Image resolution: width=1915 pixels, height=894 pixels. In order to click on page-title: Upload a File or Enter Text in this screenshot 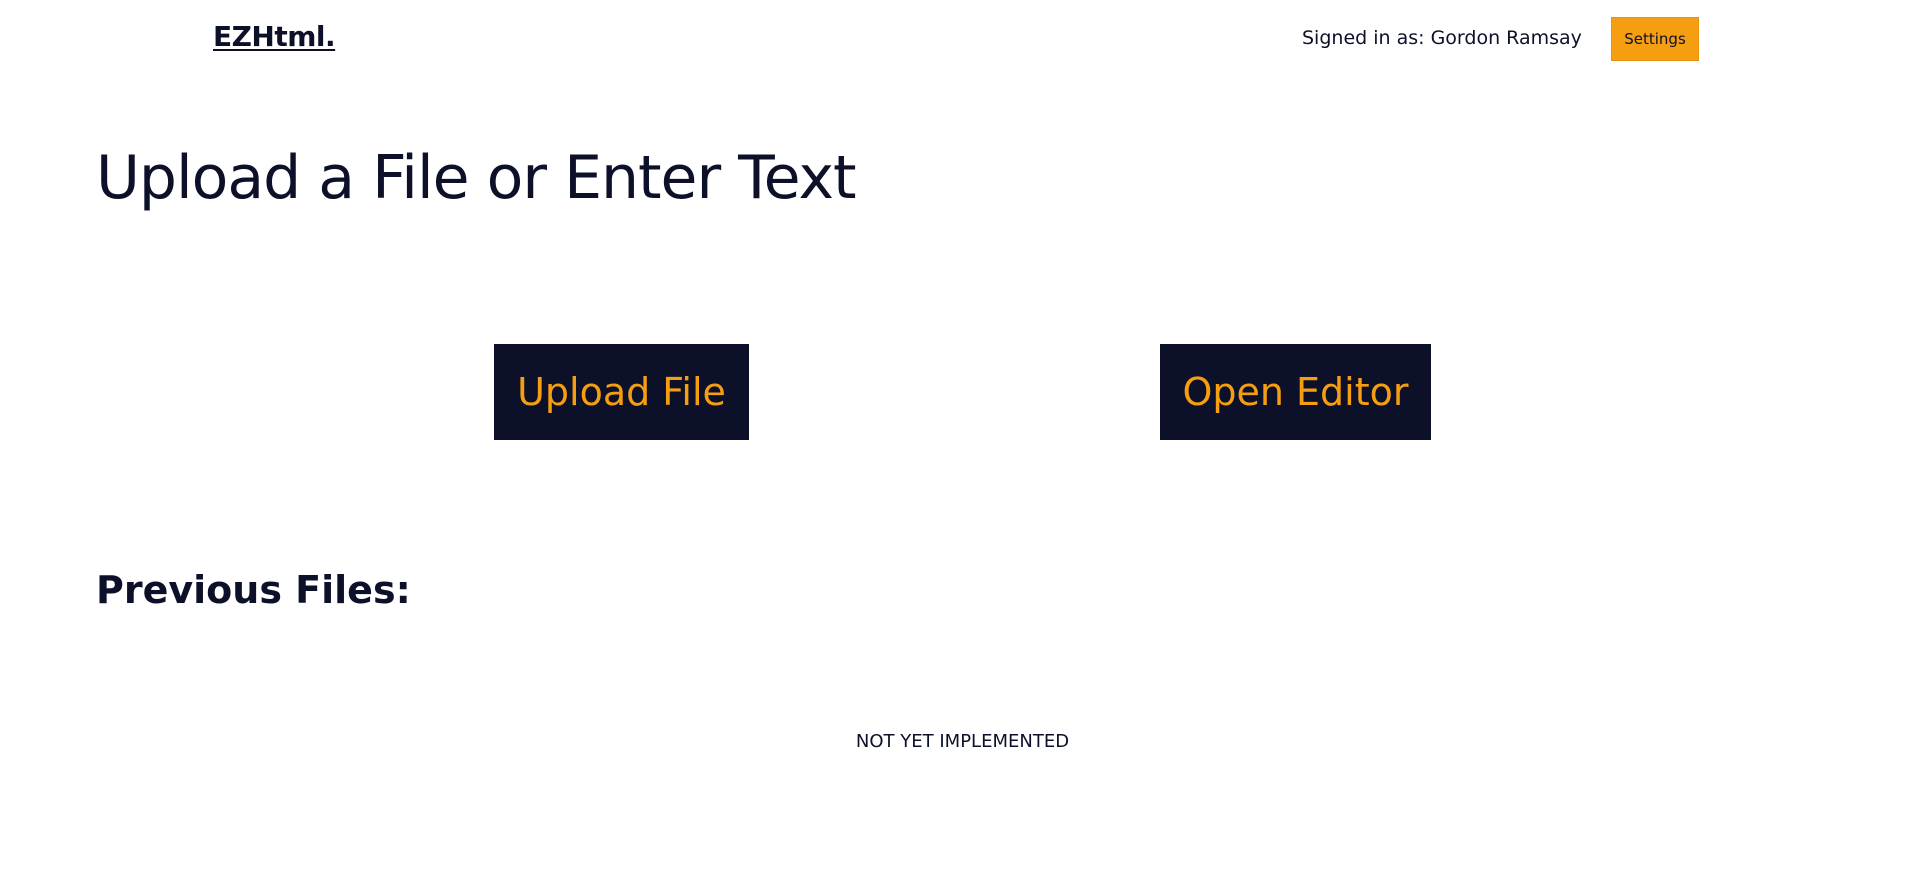, I will do `click(476, 178)`.